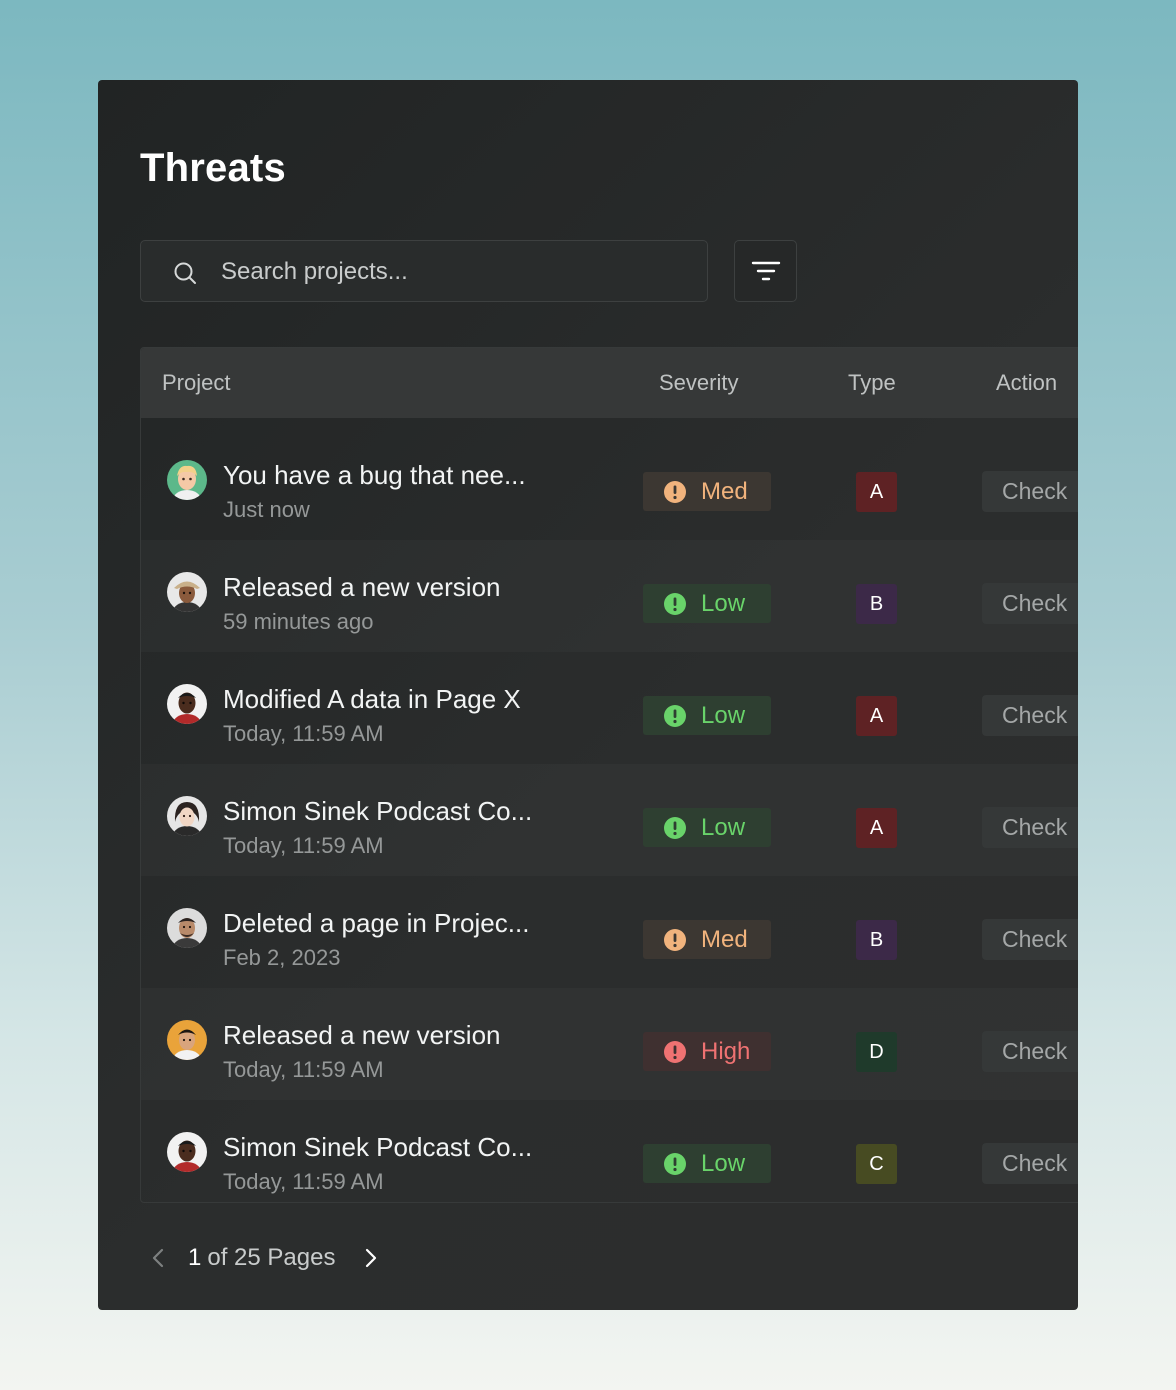 This screenshot has width=1176, height=1390. Describe the element at coordinates (876, 1164) in the screenshot. I see `type-badge: C` at that location.